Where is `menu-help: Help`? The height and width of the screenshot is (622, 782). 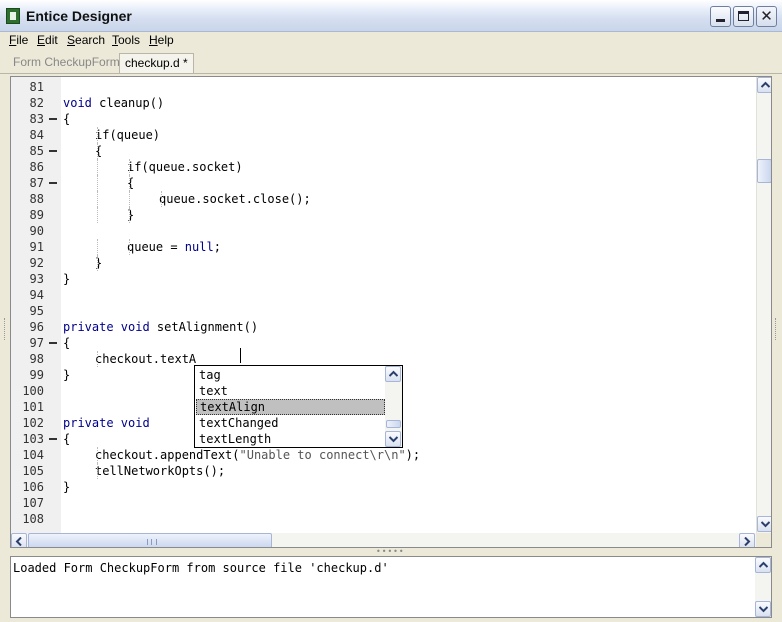
menu-help: Help is located at coordinates (161, 40).